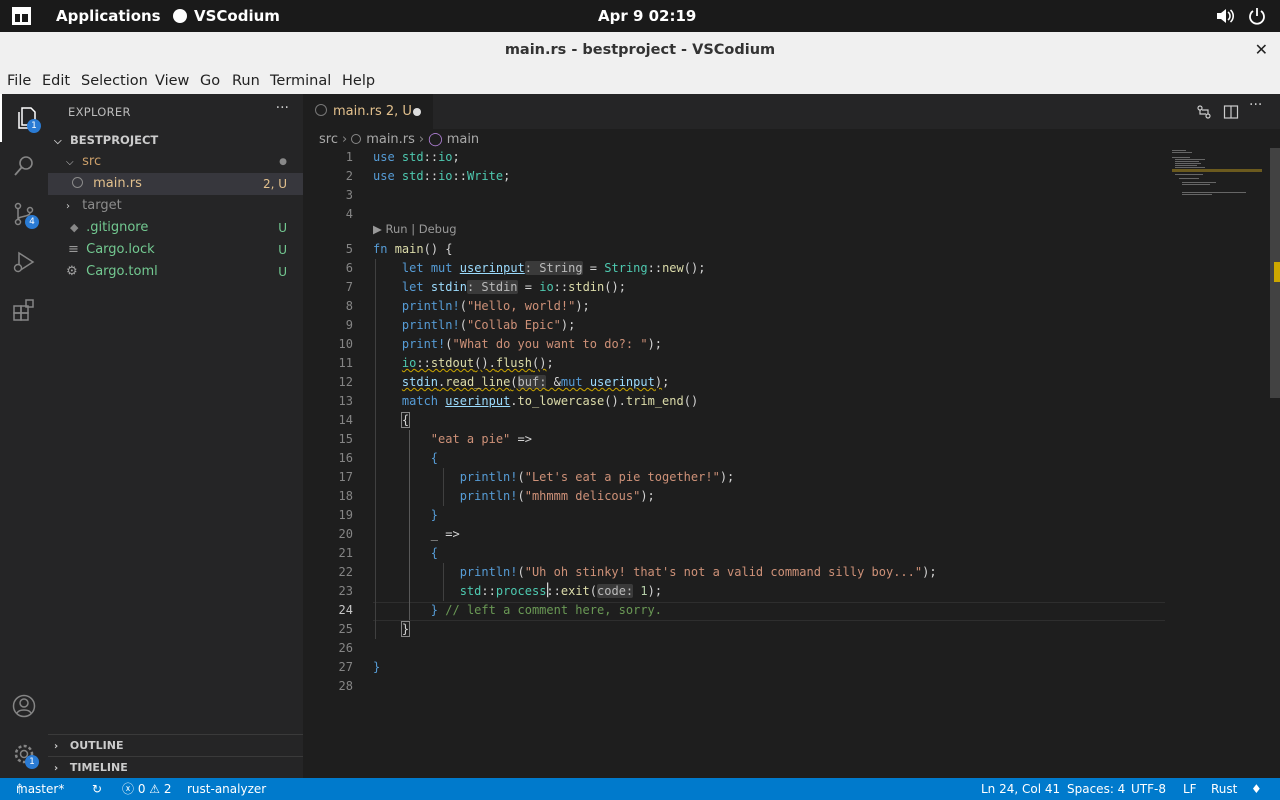 This screenshot has height=800, width=1280. What do you see at coordinates (488, 325) in the screenshot?
I see `code-line-9: println!("Collab Epic");` at bounding box center [488, 325].